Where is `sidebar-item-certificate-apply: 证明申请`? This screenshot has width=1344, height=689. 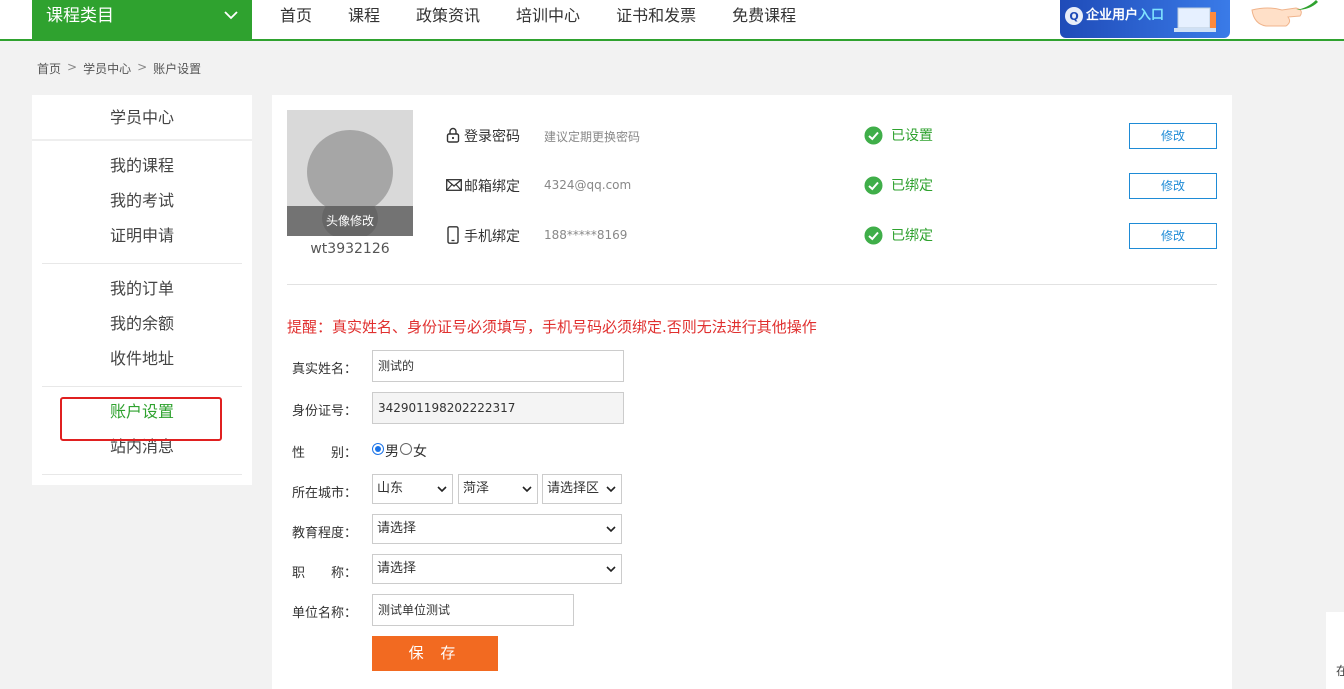 sidebar-item-certificate-apply: 证明申请 is located at coordinates (142, 235).